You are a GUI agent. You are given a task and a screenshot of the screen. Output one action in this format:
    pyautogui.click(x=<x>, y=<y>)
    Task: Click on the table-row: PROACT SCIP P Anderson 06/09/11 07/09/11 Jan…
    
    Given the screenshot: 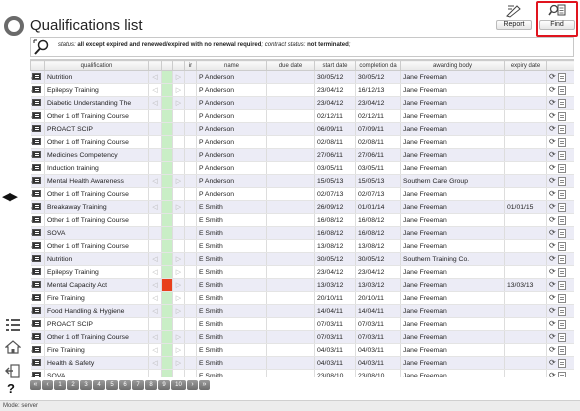 What is the action you would take?
    pyautogui.click(x=302, y=129)
    